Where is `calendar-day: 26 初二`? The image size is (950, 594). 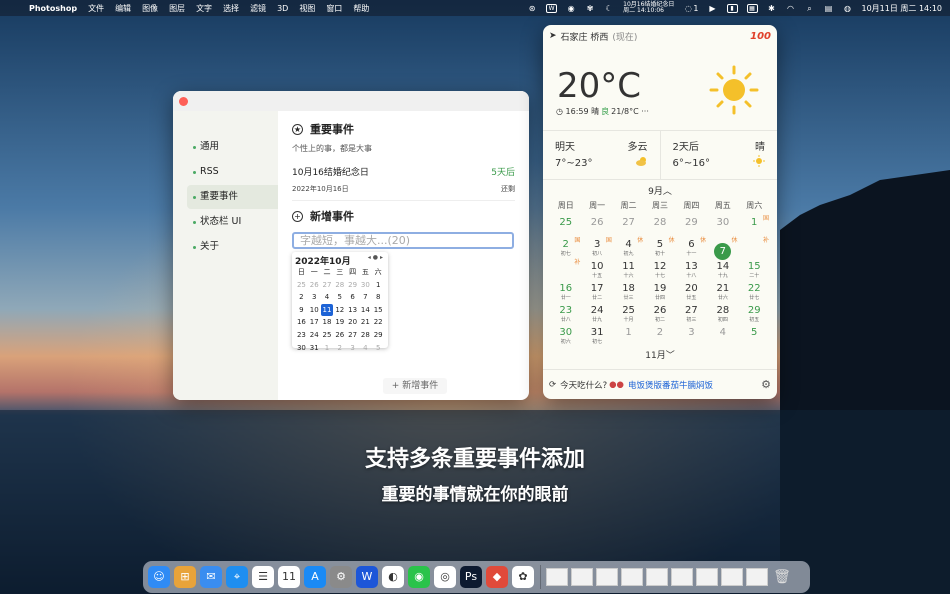
calendar-day: 26 初二 is located at coordinates (659, 316).